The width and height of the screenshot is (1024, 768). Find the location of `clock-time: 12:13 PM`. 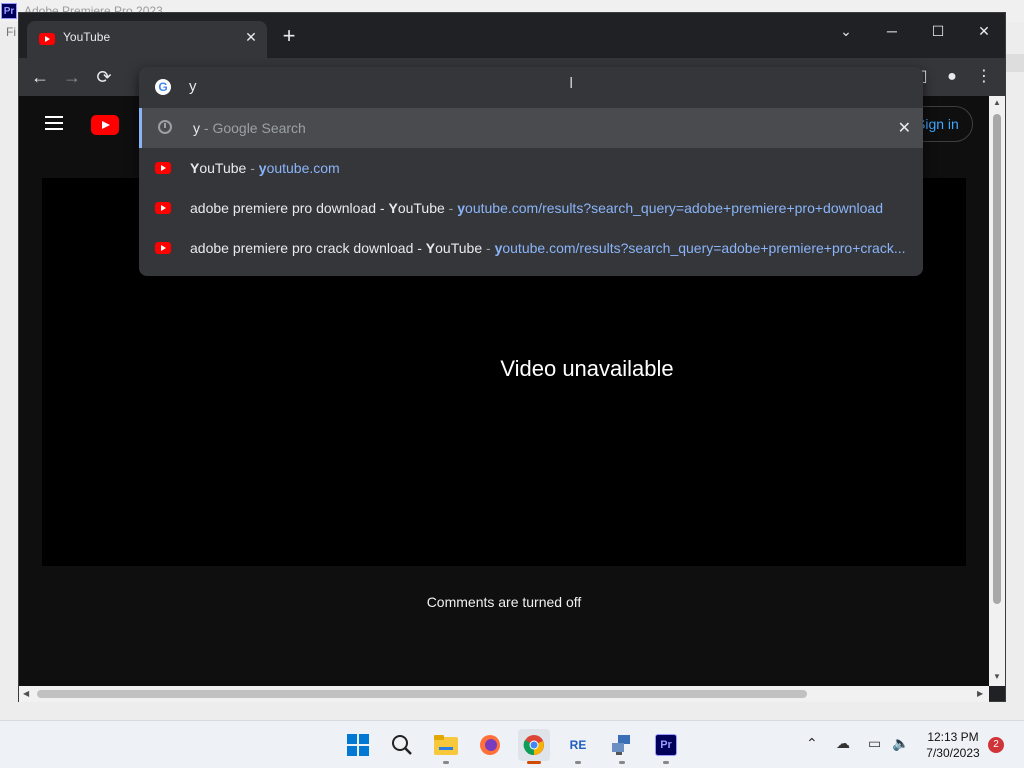

clock-time: 12:13 PM is located at coordinates (953, 737).